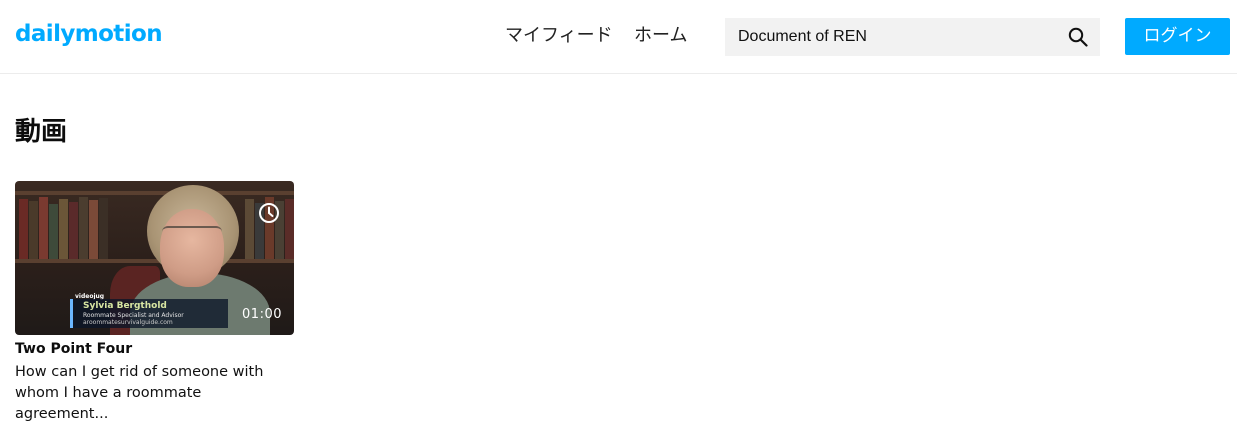 Image resolution: width=1237 pixels, height=430 pixels. What do you see at coordinates (912, 37) in the screenshot?
I see `search-bar: Document of REN` at bounding box center [912, 37].